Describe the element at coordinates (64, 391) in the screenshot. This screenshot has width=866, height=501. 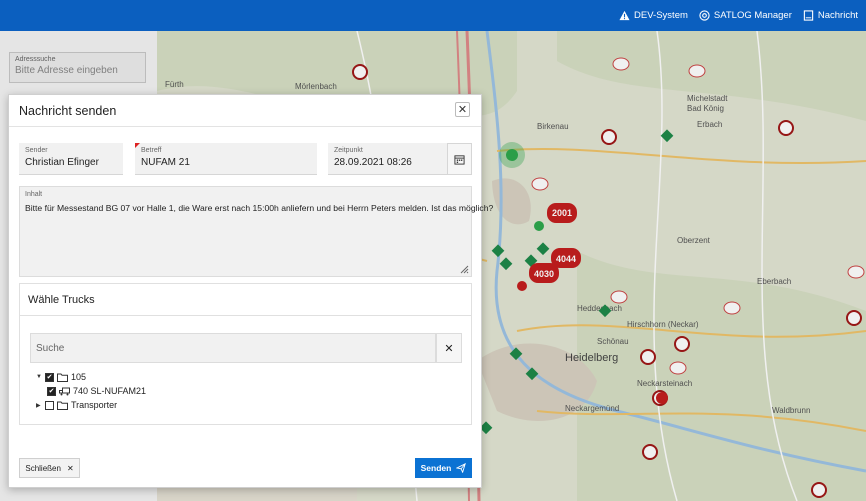
I see `truck-icon` at that location.